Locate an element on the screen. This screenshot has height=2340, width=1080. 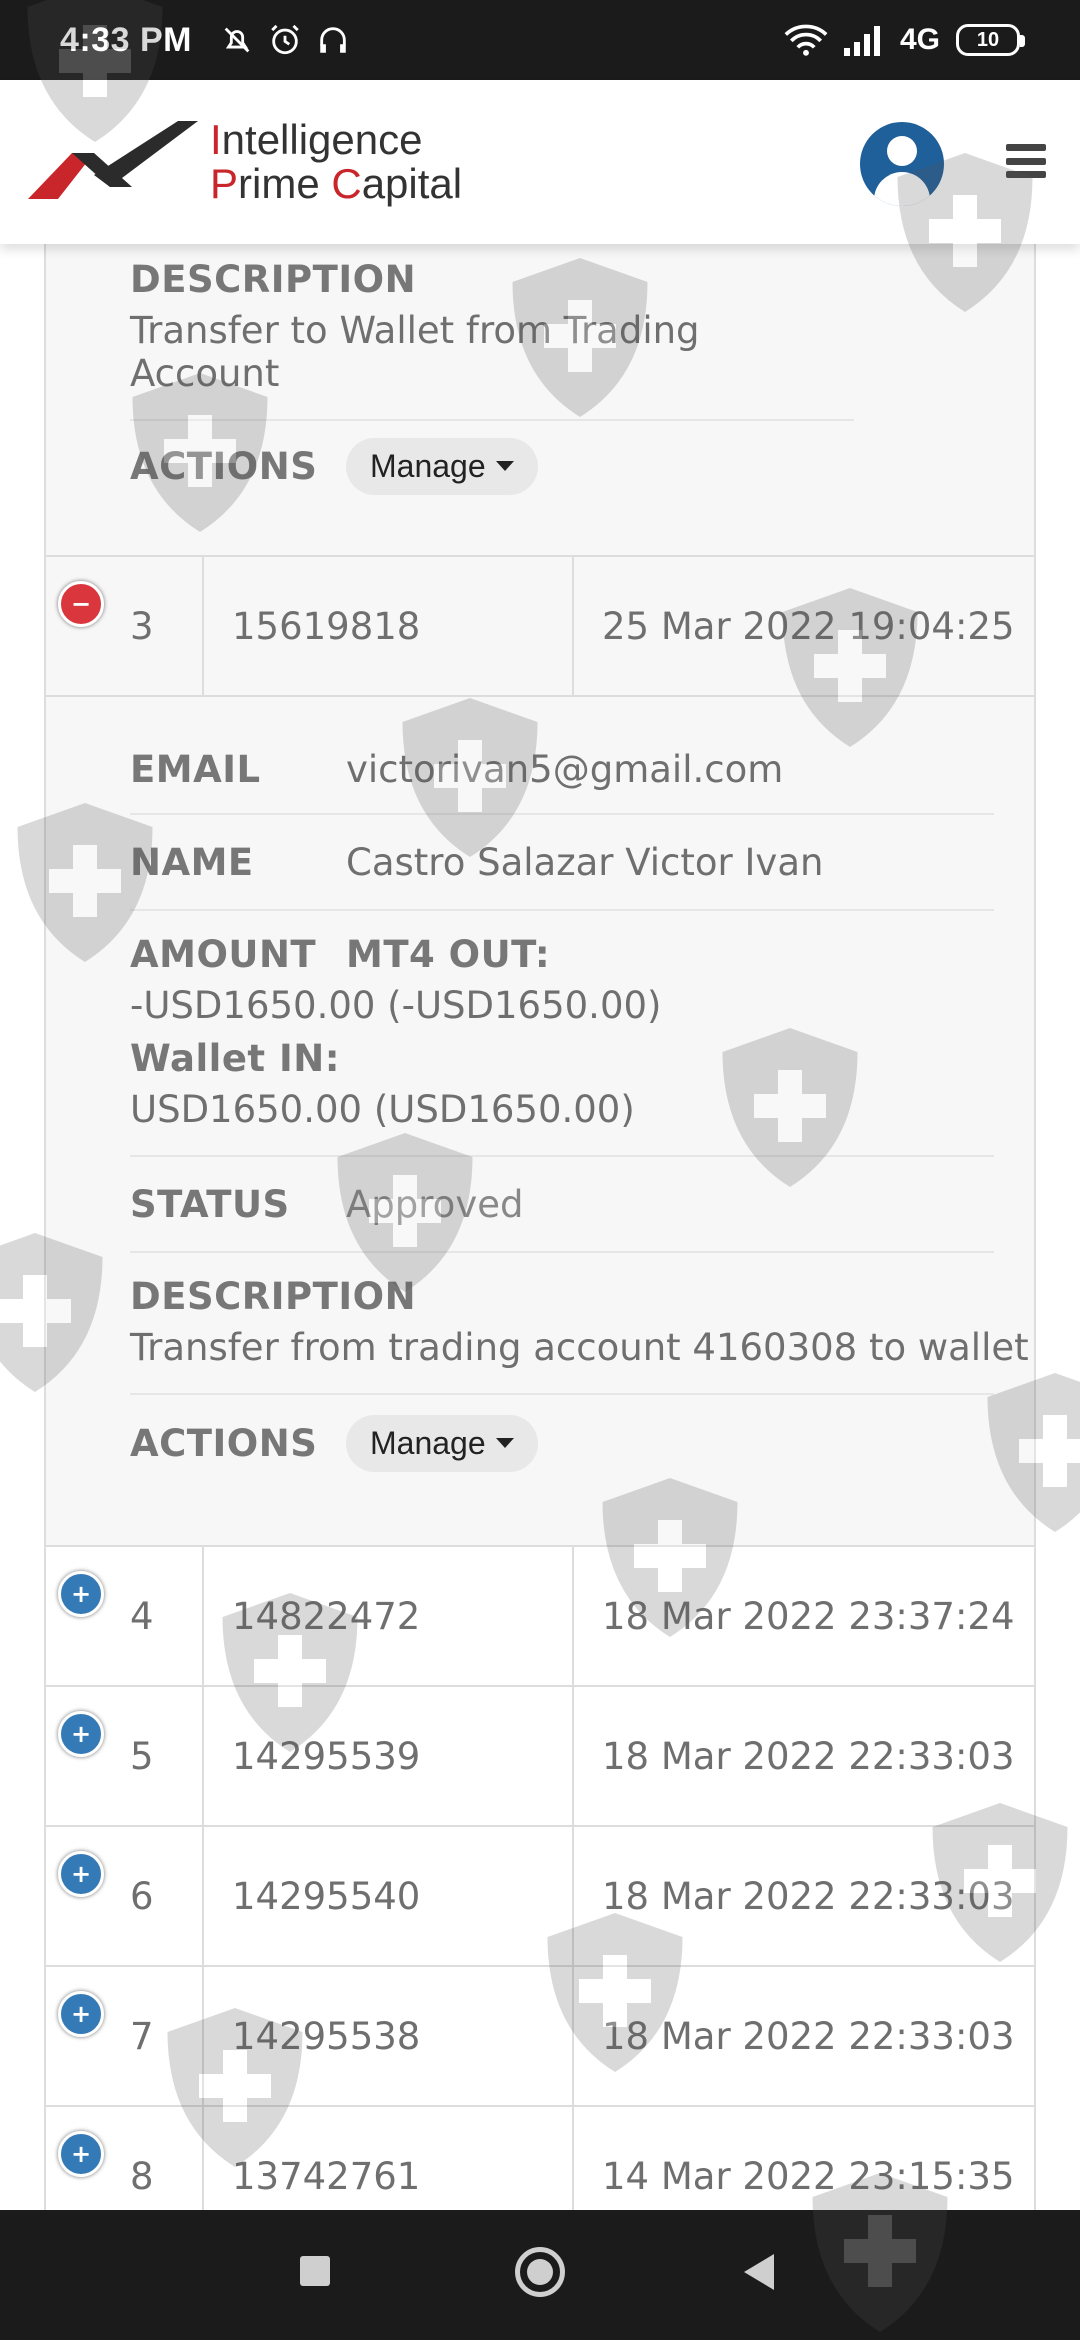
name-item: NAME Castro Salazar Victor Ivan is located at coordinates (562, 863).